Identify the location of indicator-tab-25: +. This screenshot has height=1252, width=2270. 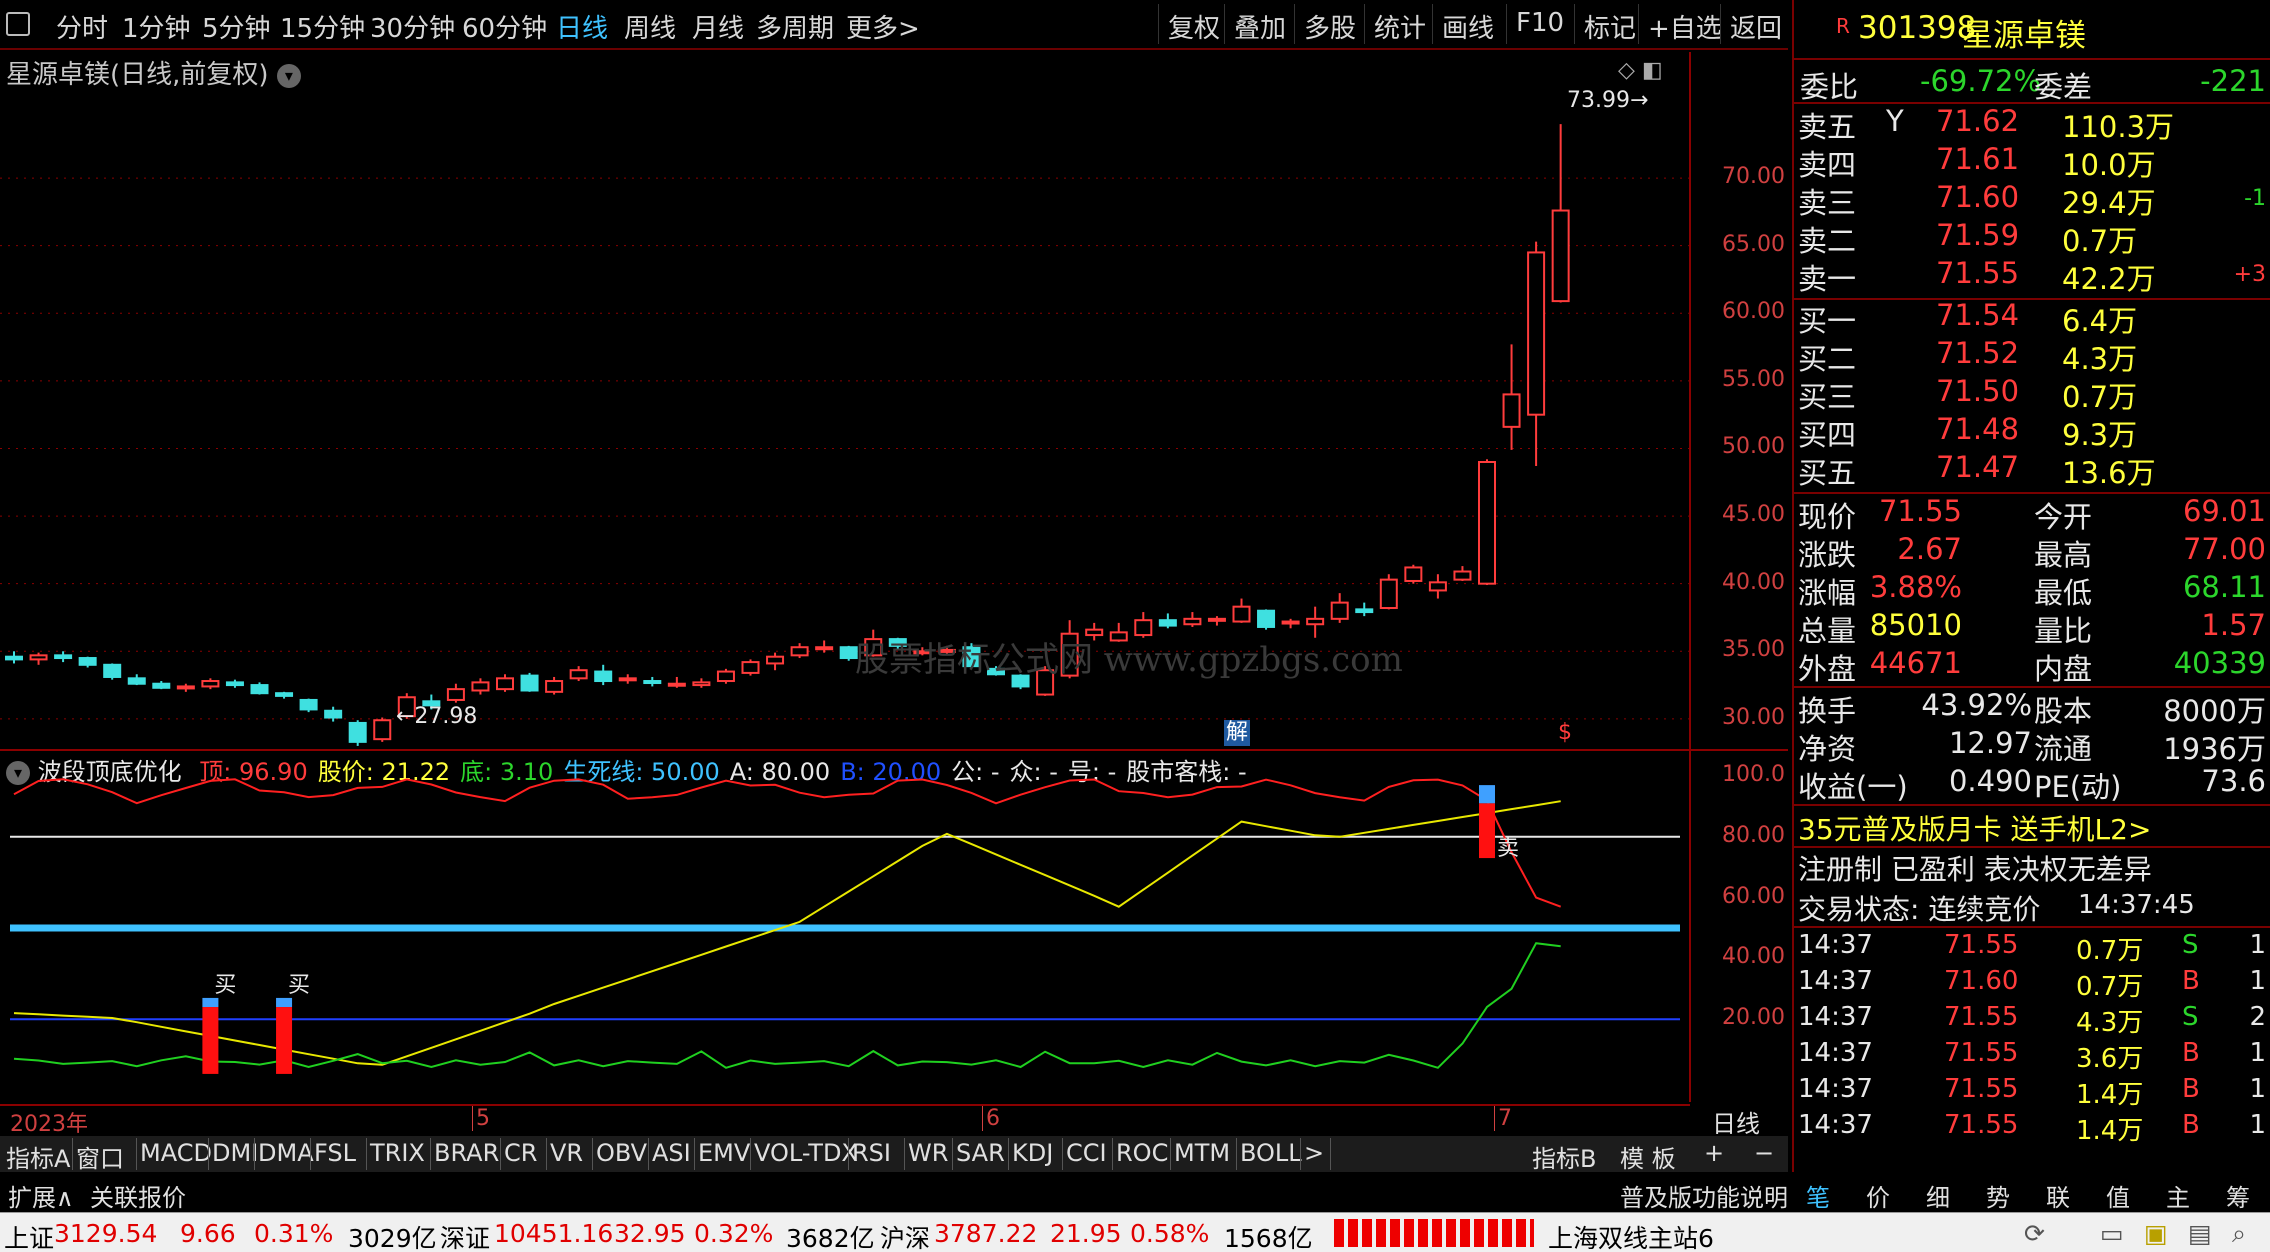
(1714, 1153).